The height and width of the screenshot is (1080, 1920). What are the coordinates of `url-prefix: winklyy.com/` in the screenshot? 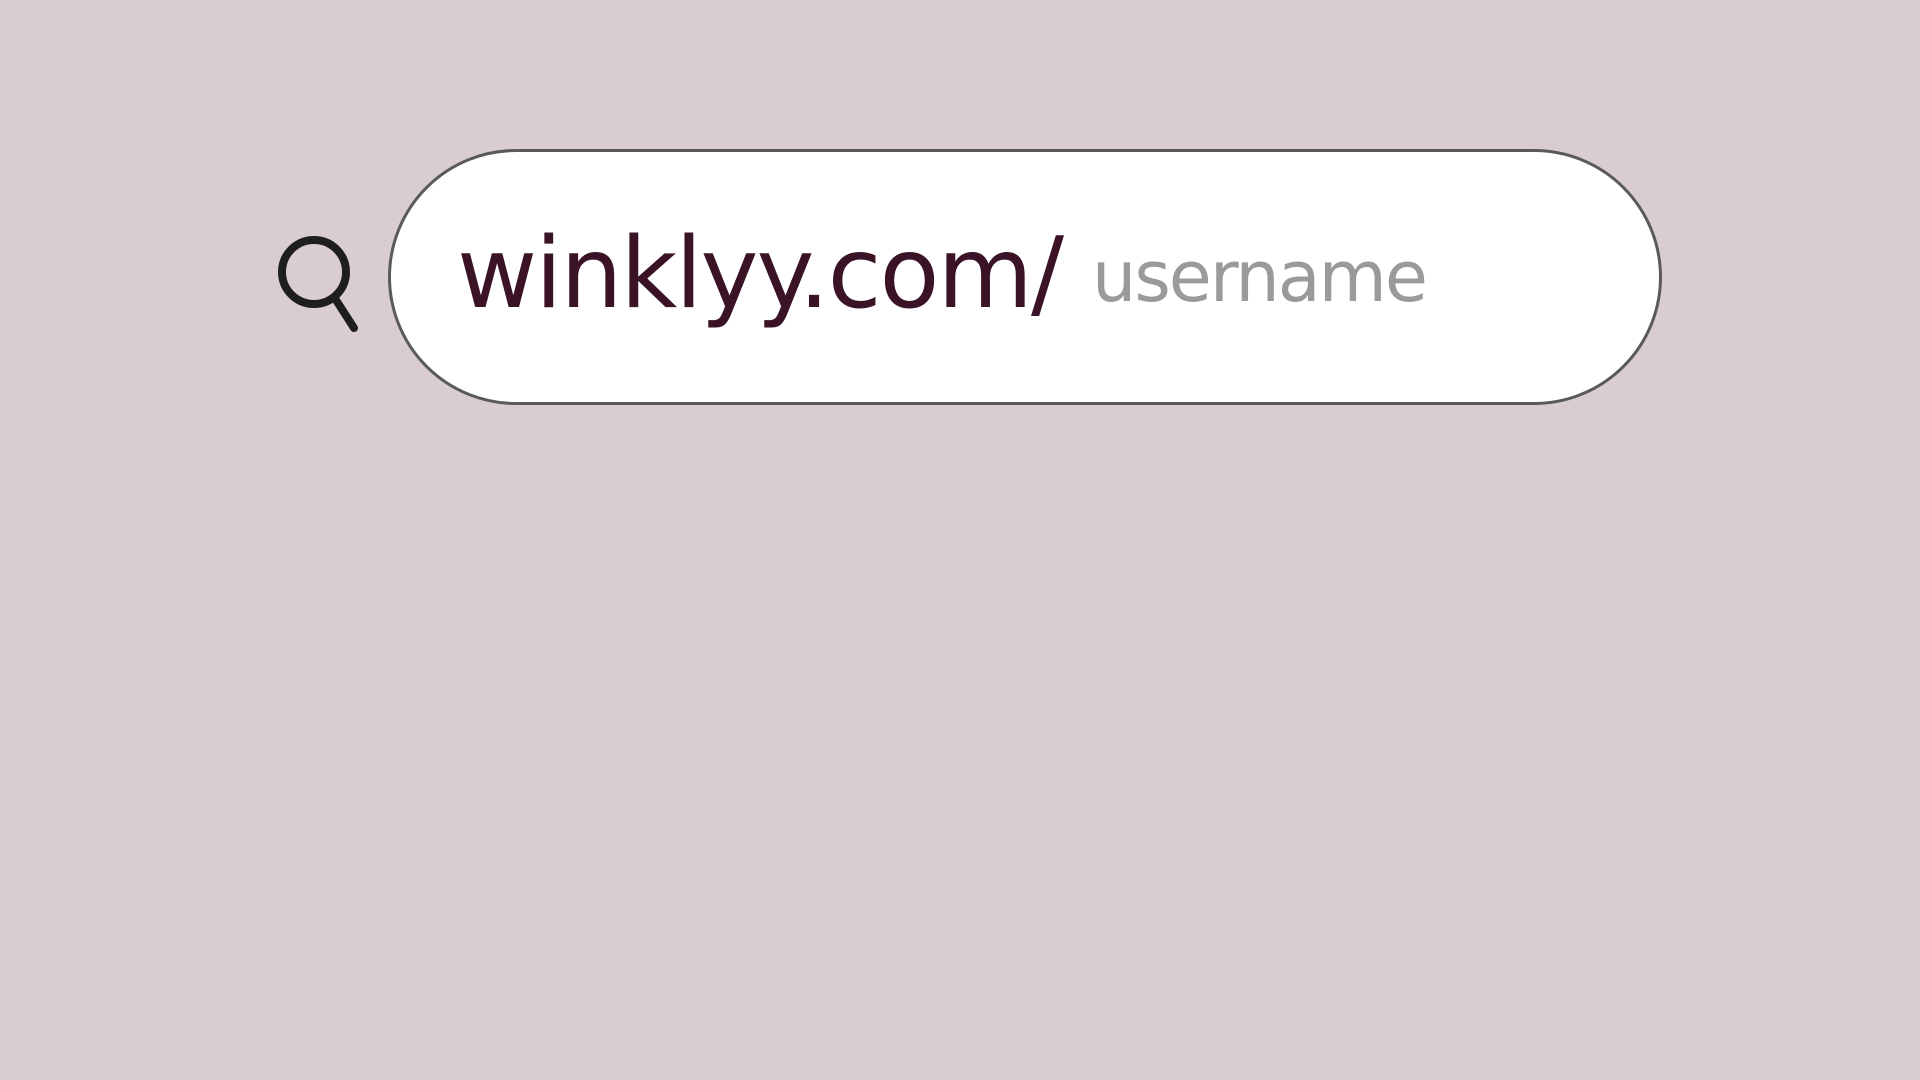 It's located at (760, 274).